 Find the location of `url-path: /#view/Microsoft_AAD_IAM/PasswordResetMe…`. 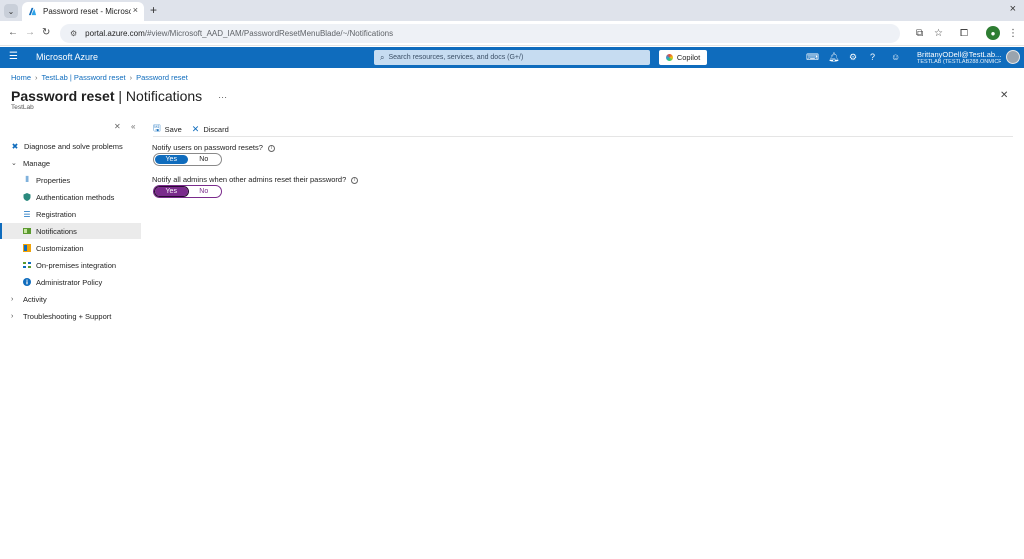

url-path: /#view/Microsoft_AAD_IAM/PasswordResetMe… is located at coordinates (269, 33).